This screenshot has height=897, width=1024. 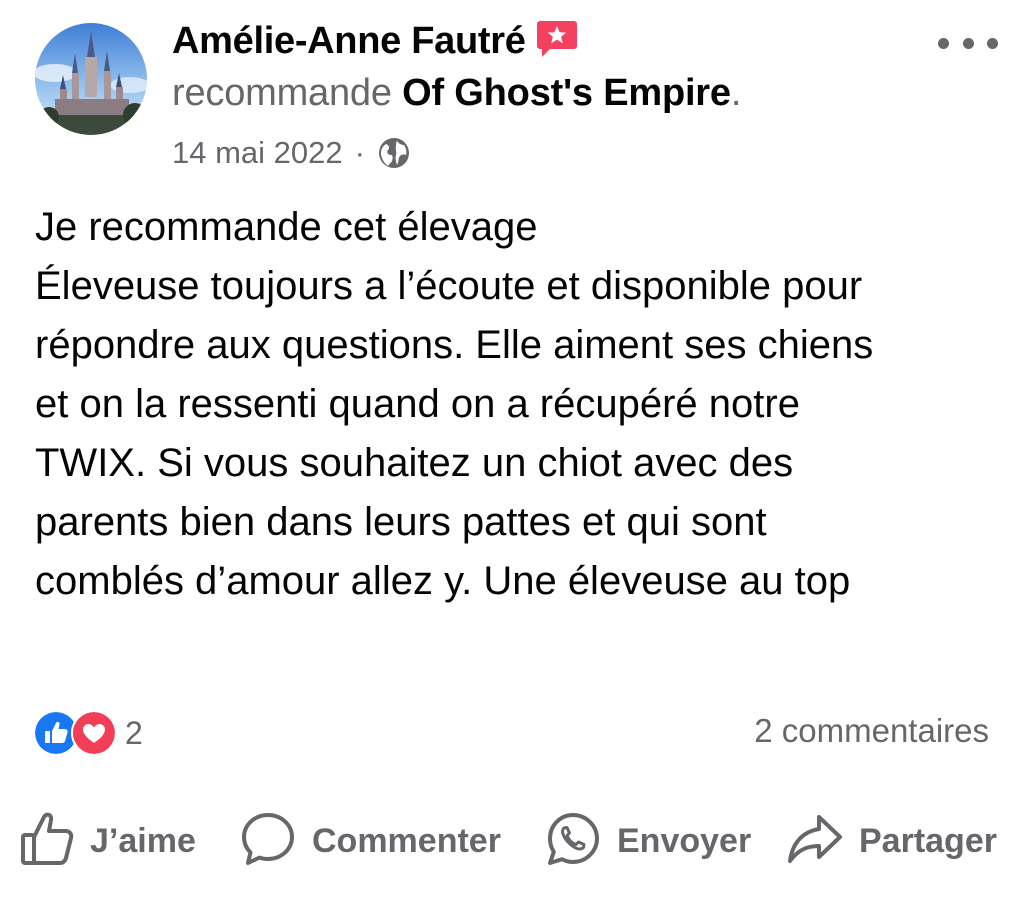 I want to click on recommendation-star-icon, so click(x=557, y=39).